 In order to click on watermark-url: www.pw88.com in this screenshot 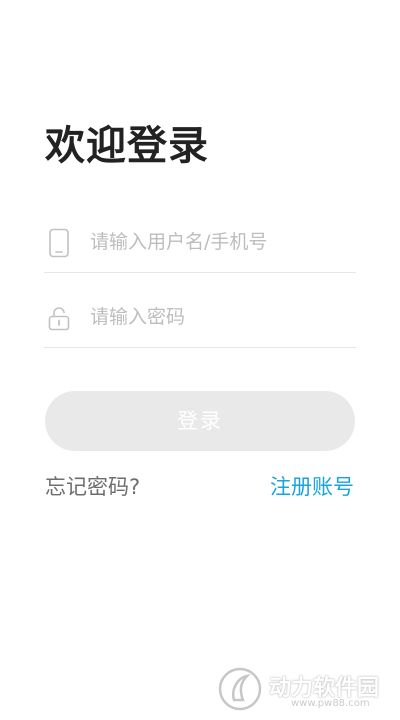, I will do `click(330, 703)`.